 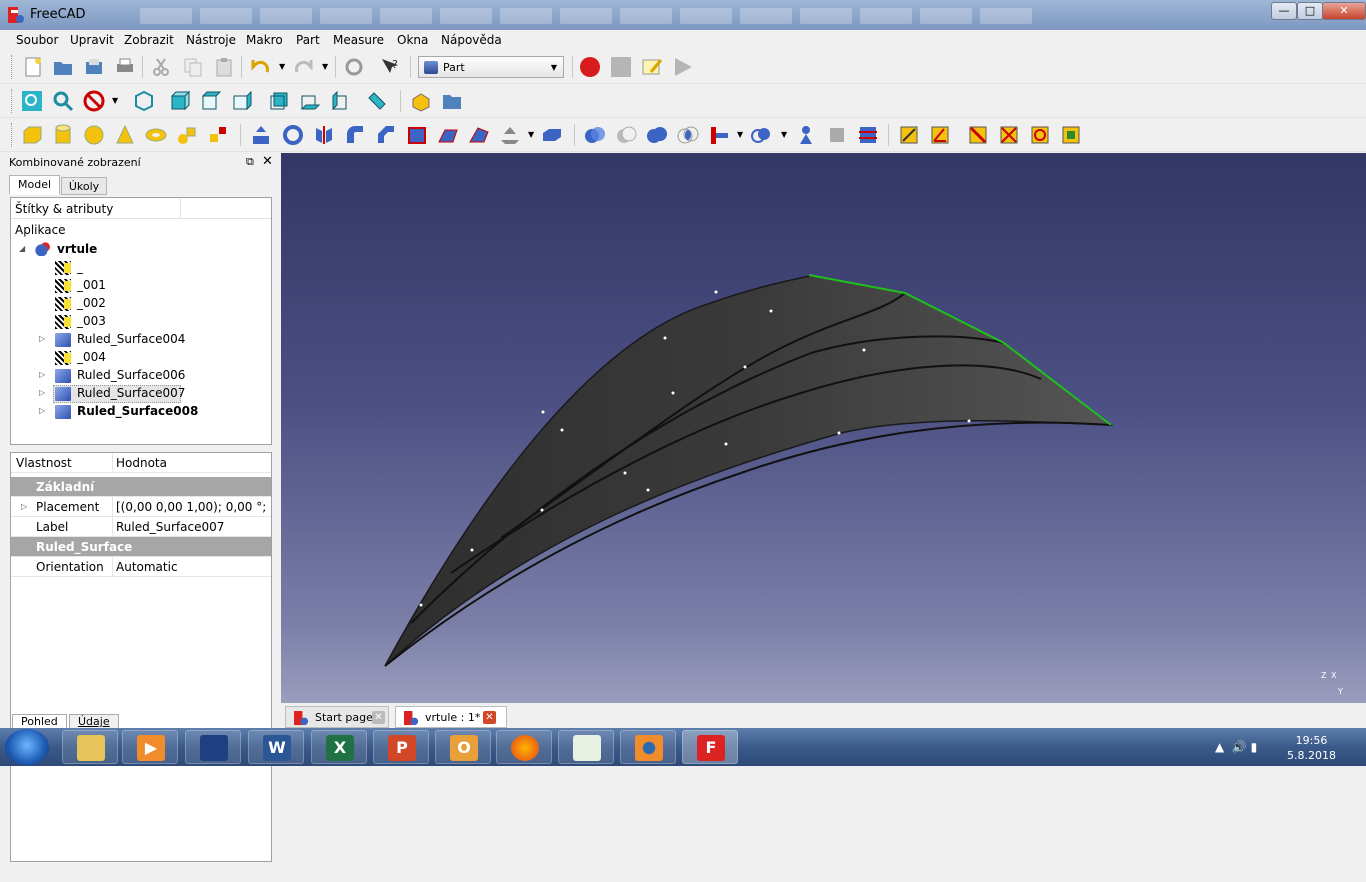 I want to click on revolve-icon, so click(x=293, y=135).